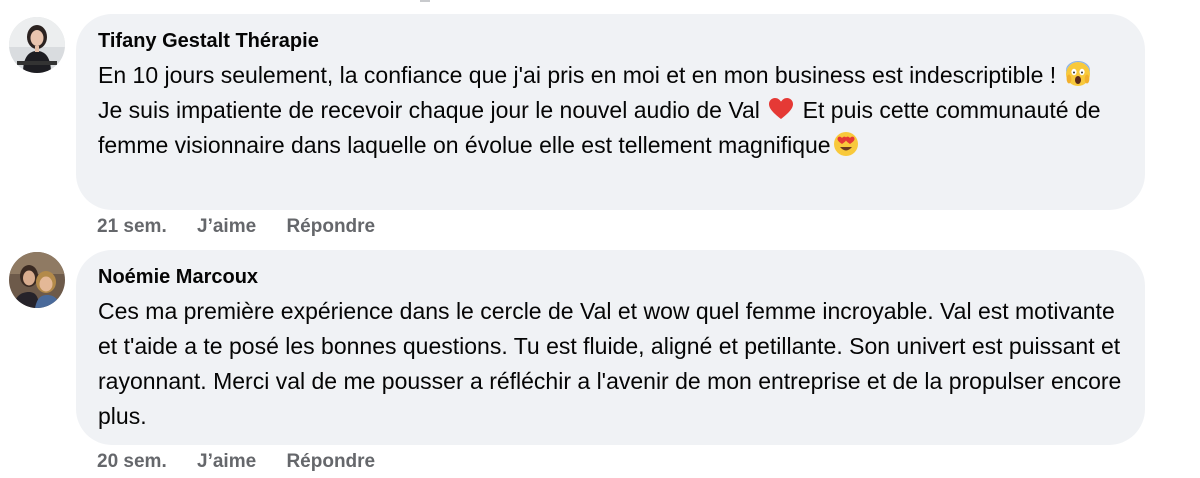 This screenshot has width=1200, height=478. I want to click on comment-author: Tifany Gestalt Thérapie, so click(208, 41).